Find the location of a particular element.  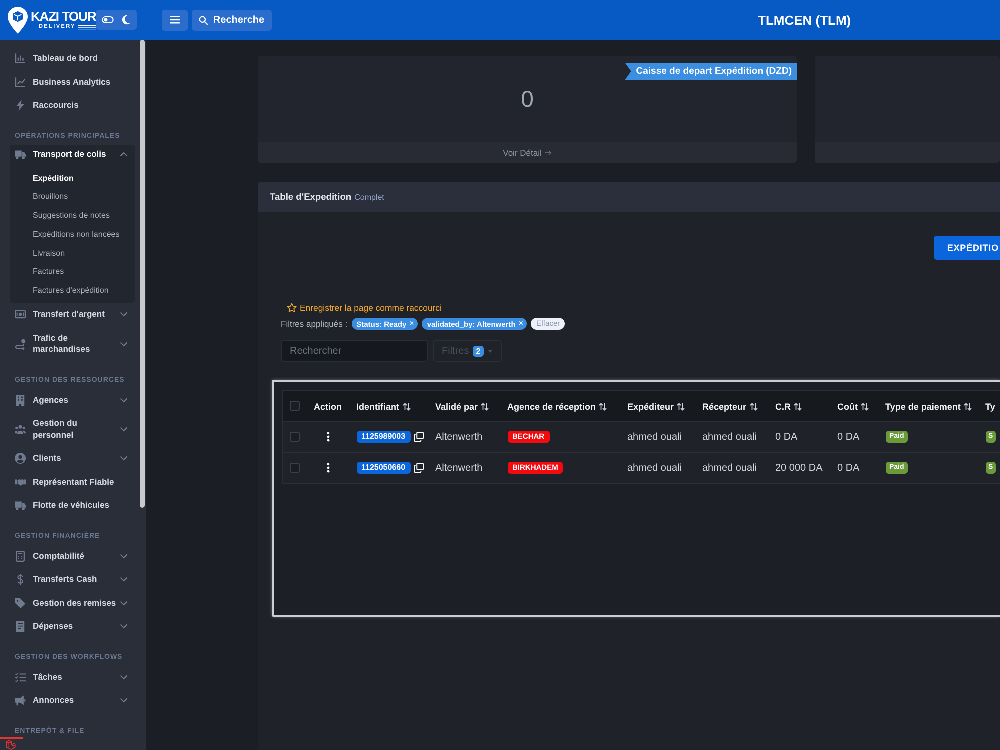

tag-icon is located at coordinates (20, 603).